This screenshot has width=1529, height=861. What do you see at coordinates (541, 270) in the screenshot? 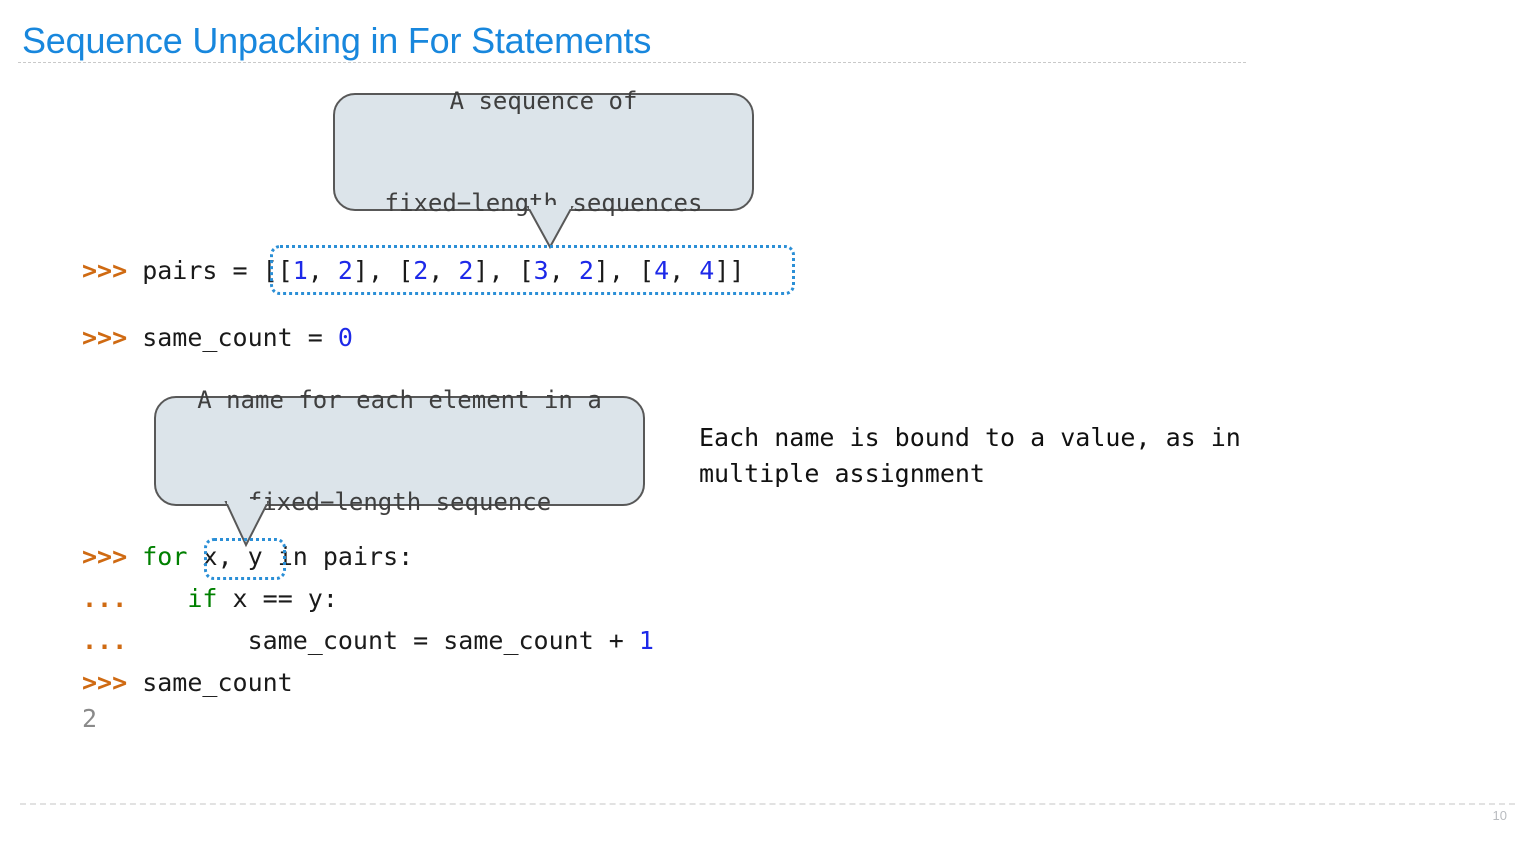
I see `pairs-value: 3` at bounding box center [541, 270].